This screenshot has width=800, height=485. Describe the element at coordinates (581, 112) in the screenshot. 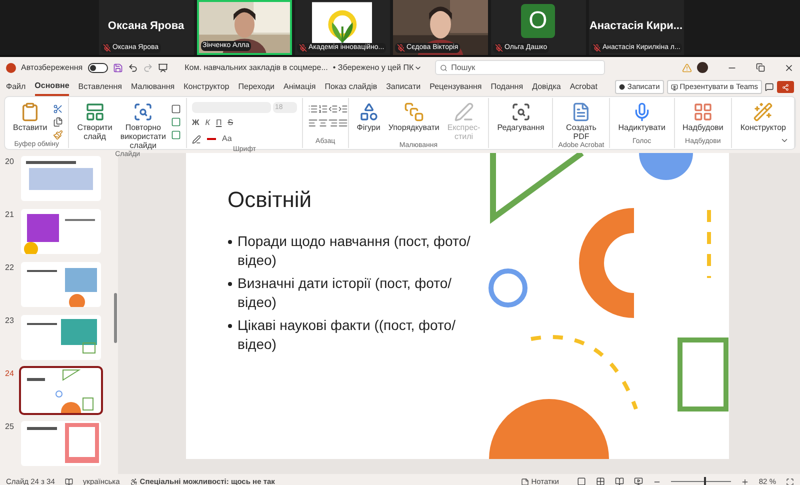

I see `pdf-icon` at that location.